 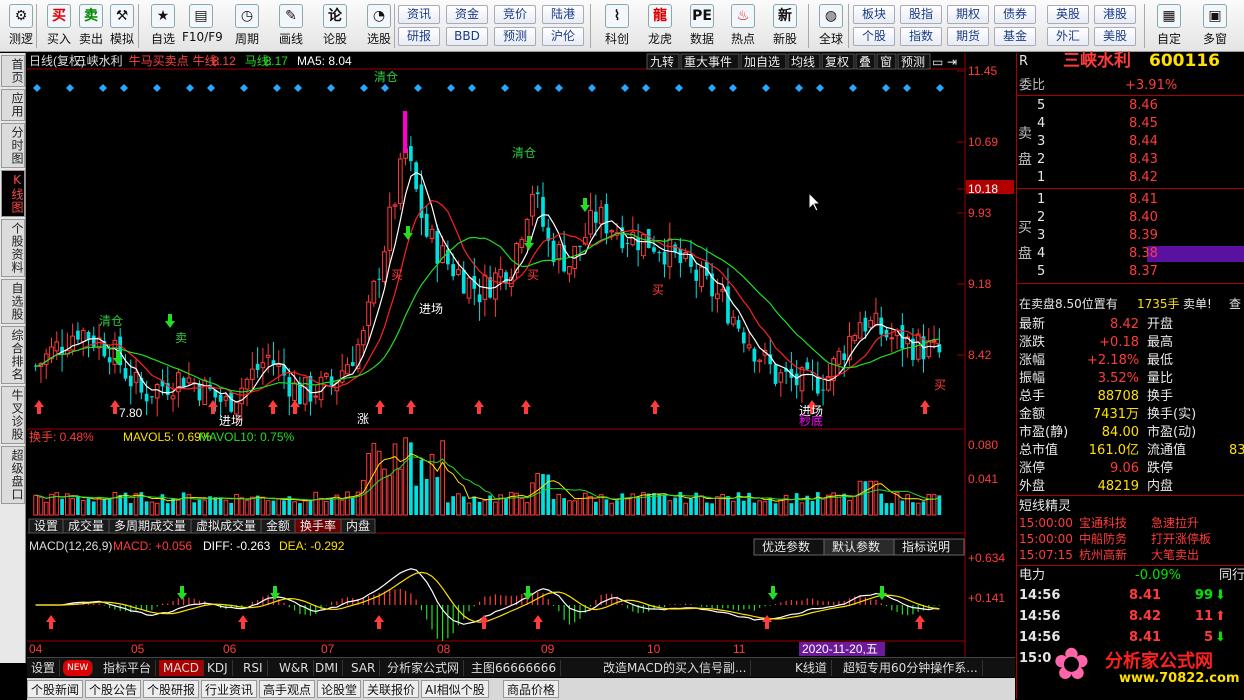 What do you see at coordinates (181, 668) in the screenshot?
I see `indicator-tab: MACD` at bounding box center [181, 668].